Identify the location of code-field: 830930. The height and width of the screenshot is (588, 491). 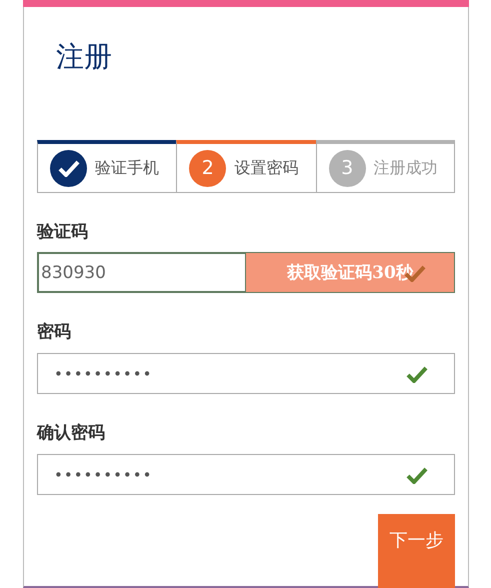
(141, 272).